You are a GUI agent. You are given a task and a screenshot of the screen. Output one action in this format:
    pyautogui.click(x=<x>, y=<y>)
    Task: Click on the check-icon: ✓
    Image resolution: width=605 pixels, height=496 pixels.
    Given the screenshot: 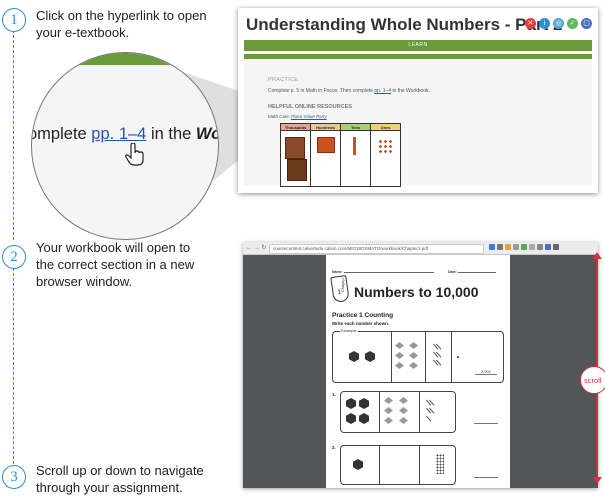 What is the action you would take?
    pyautogui.click(x=572, y=23)
    